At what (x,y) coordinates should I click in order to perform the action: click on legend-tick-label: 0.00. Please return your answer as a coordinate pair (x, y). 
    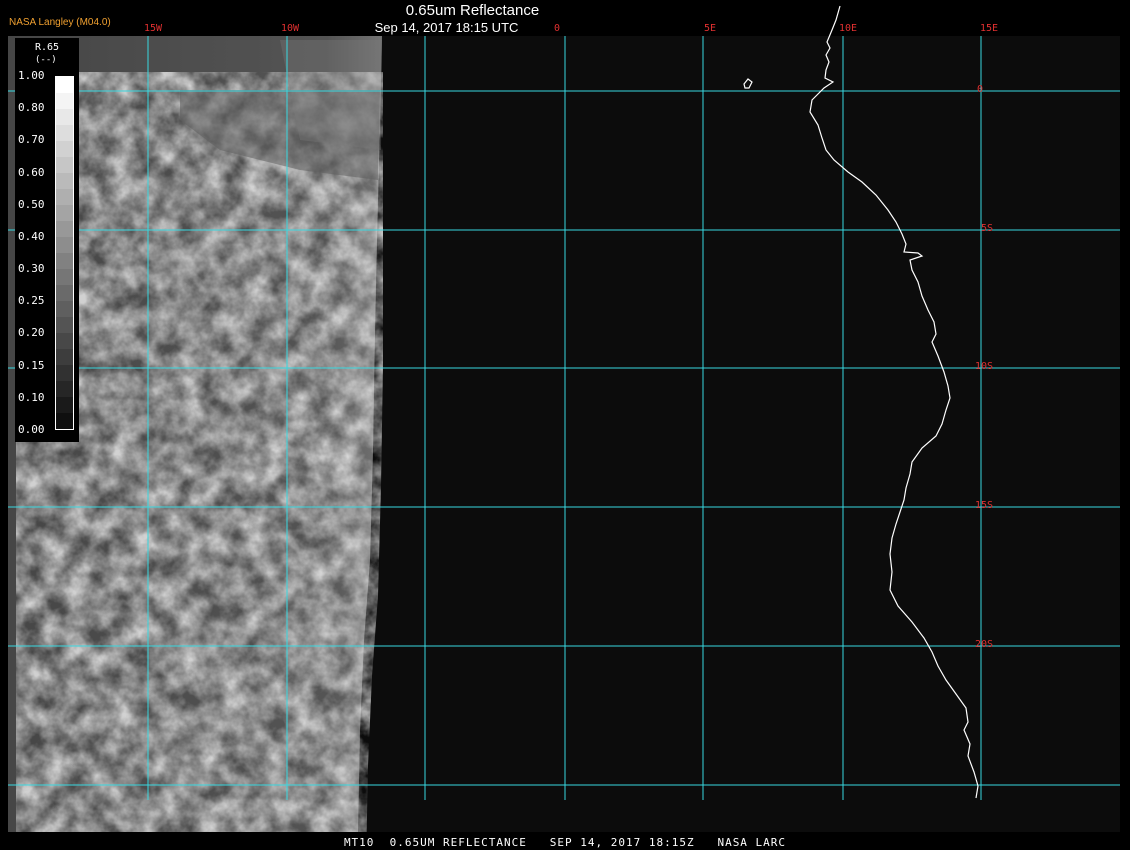
    Looking at the image, I should click on (31, 429).